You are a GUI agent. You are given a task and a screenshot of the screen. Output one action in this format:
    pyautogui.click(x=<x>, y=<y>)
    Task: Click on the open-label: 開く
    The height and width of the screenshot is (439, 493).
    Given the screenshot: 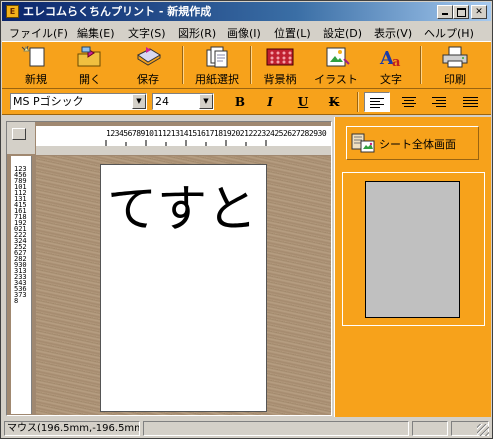 What is the action you would take?
    pyautogui.click(x=90, y=79)
    